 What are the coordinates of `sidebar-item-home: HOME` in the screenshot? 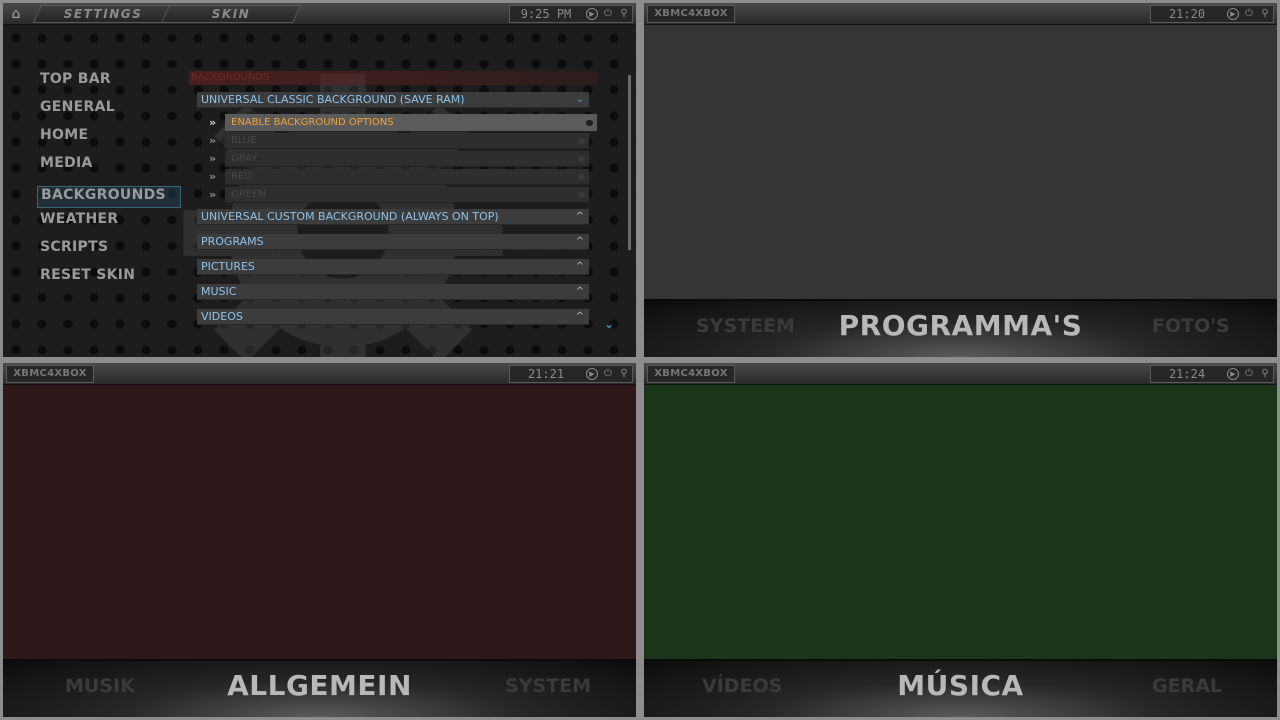 It's located at (109, 141).